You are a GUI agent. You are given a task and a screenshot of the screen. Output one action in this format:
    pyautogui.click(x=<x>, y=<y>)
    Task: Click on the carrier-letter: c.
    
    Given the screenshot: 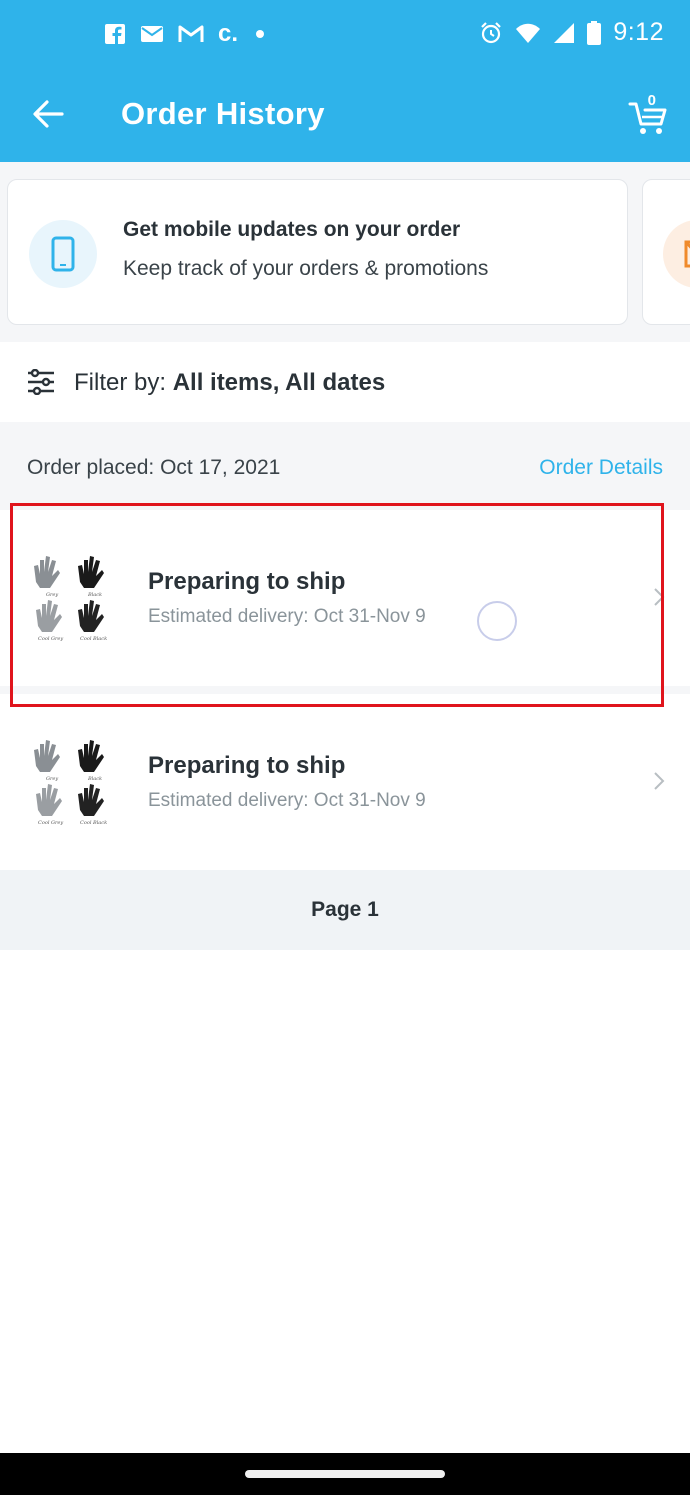 What is the action you would take?
    pyautogui.click(x=228, y=33)
    